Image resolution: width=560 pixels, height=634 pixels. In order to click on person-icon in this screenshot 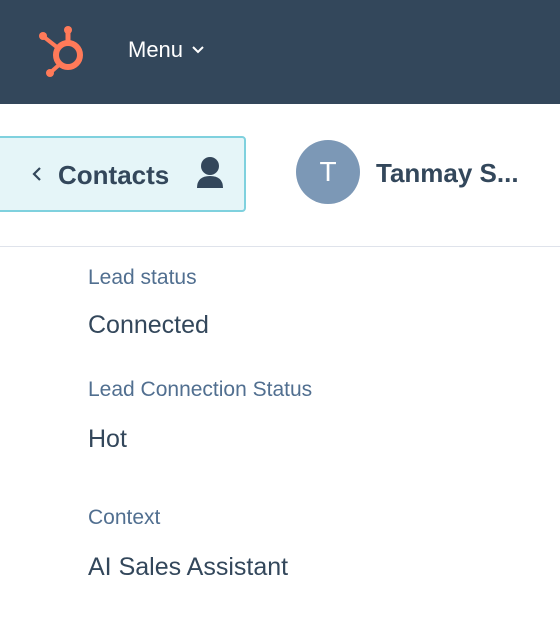, I will do `click(210, 172)`.